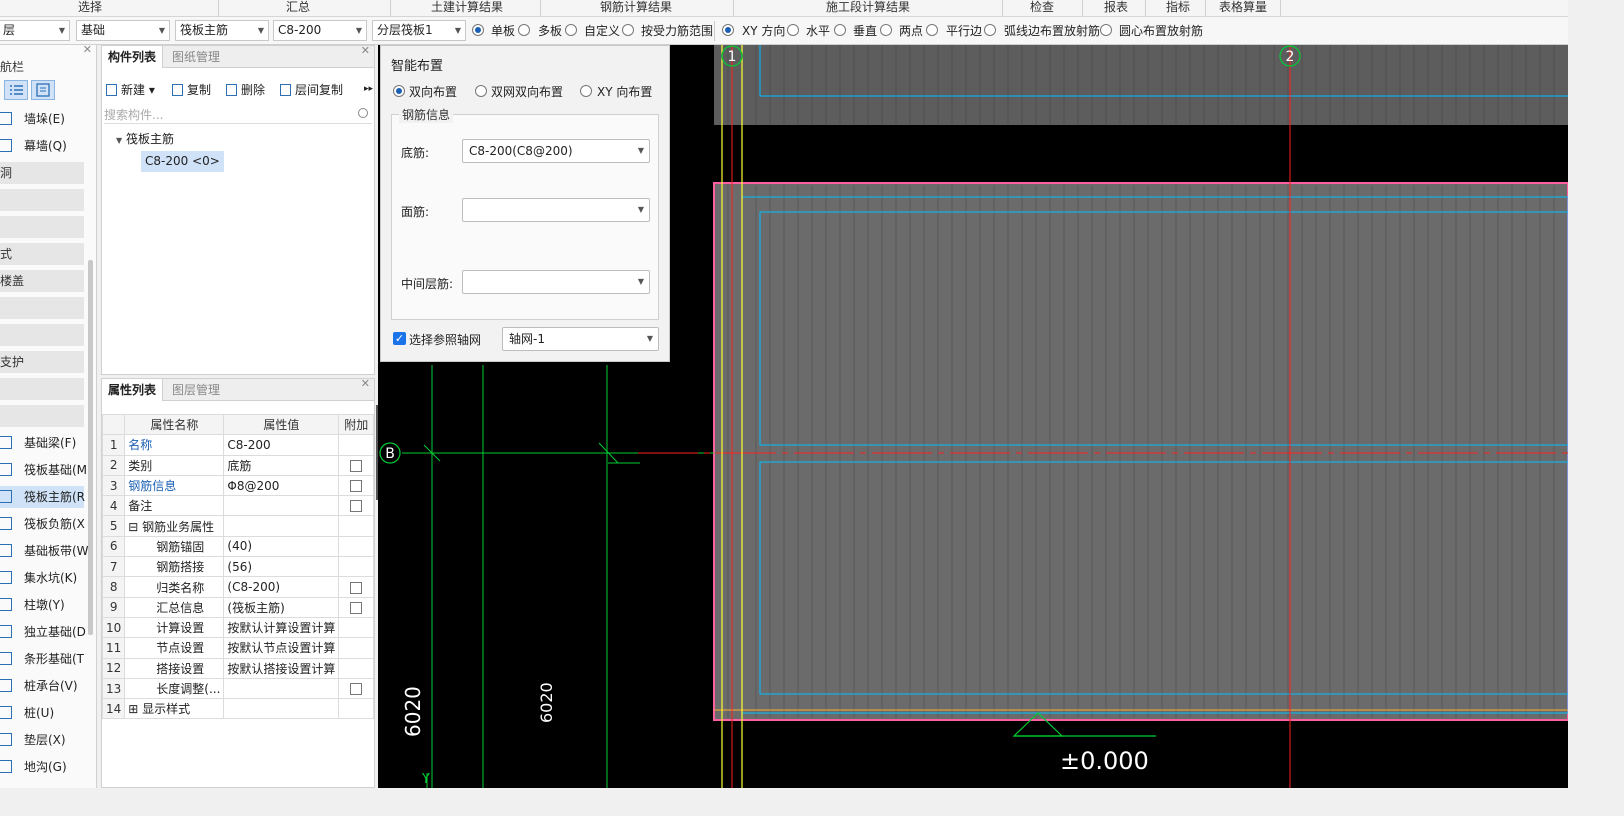 The height and width of the screenshot is (816, 1624). Describe the element at coordinates (281, 668) in the screenshot. I see `property-value: 按默认搭接设置计算` at that location.